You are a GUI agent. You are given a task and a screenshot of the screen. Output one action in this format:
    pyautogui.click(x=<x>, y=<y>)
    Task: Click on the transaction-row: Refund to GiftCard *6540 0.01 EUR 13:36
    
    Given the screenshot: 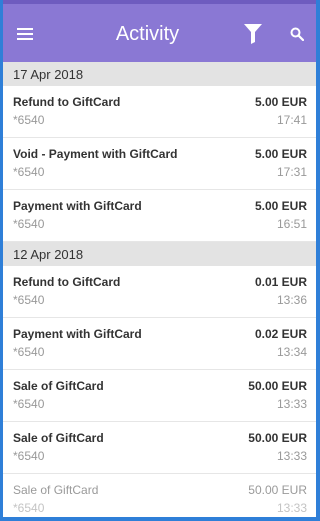 What is the action you would take?
    pyautogui.click(x=159, y=292)
    